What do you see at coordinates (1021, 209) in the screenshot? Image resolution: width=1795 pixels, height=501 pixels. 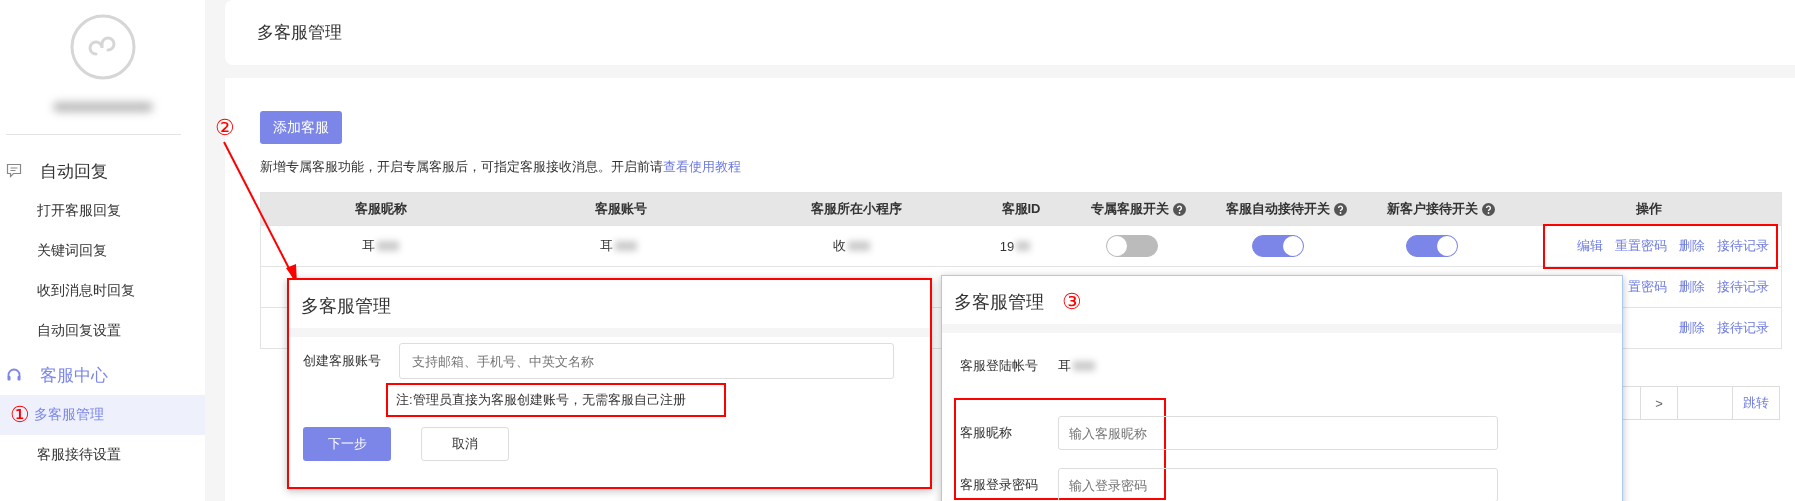 I see `column-header: 客服ID` at bounding box center [1021, 209].